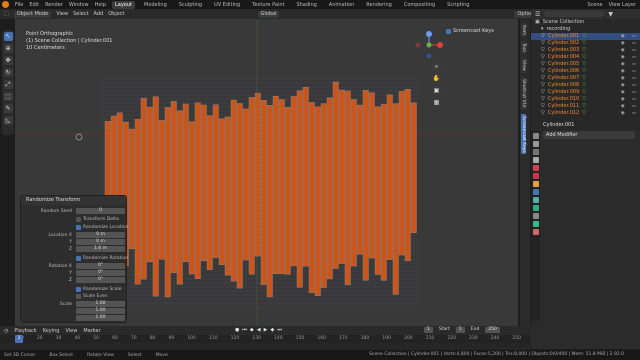 This screenshot has width=640, height=360. What do you see at coordinates (622, 5) in the screenshot?
I see `view-layer-selector: View Layer` at bounding box center [622, 5].